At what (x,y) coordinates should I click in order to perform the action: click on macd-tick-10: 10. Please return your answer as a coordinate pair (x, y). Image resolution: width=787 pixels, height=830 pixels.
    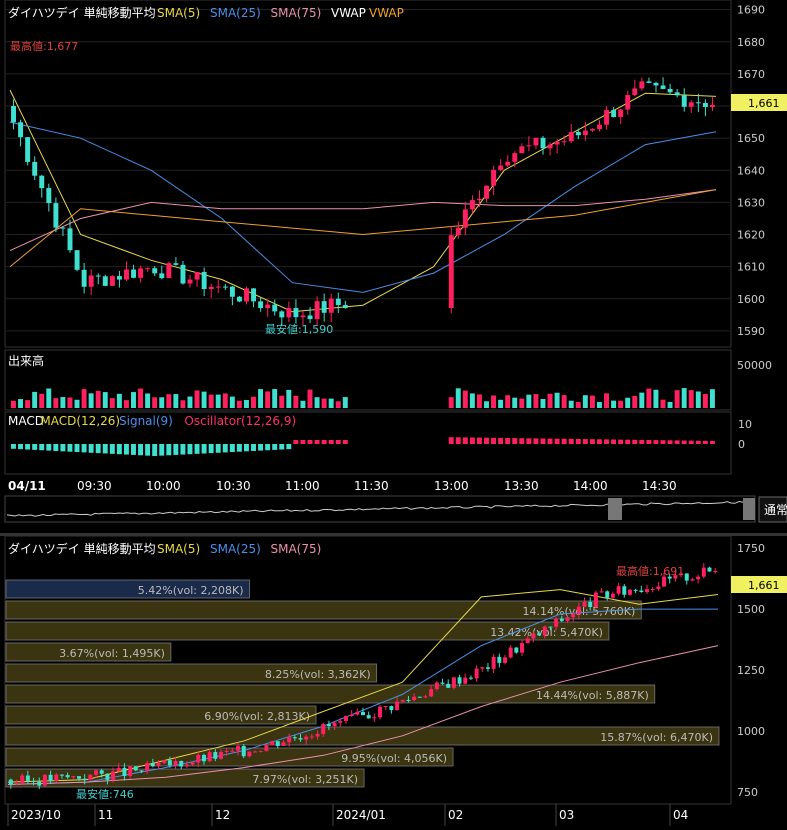
    Looking at the image, I should click on (745, 424).